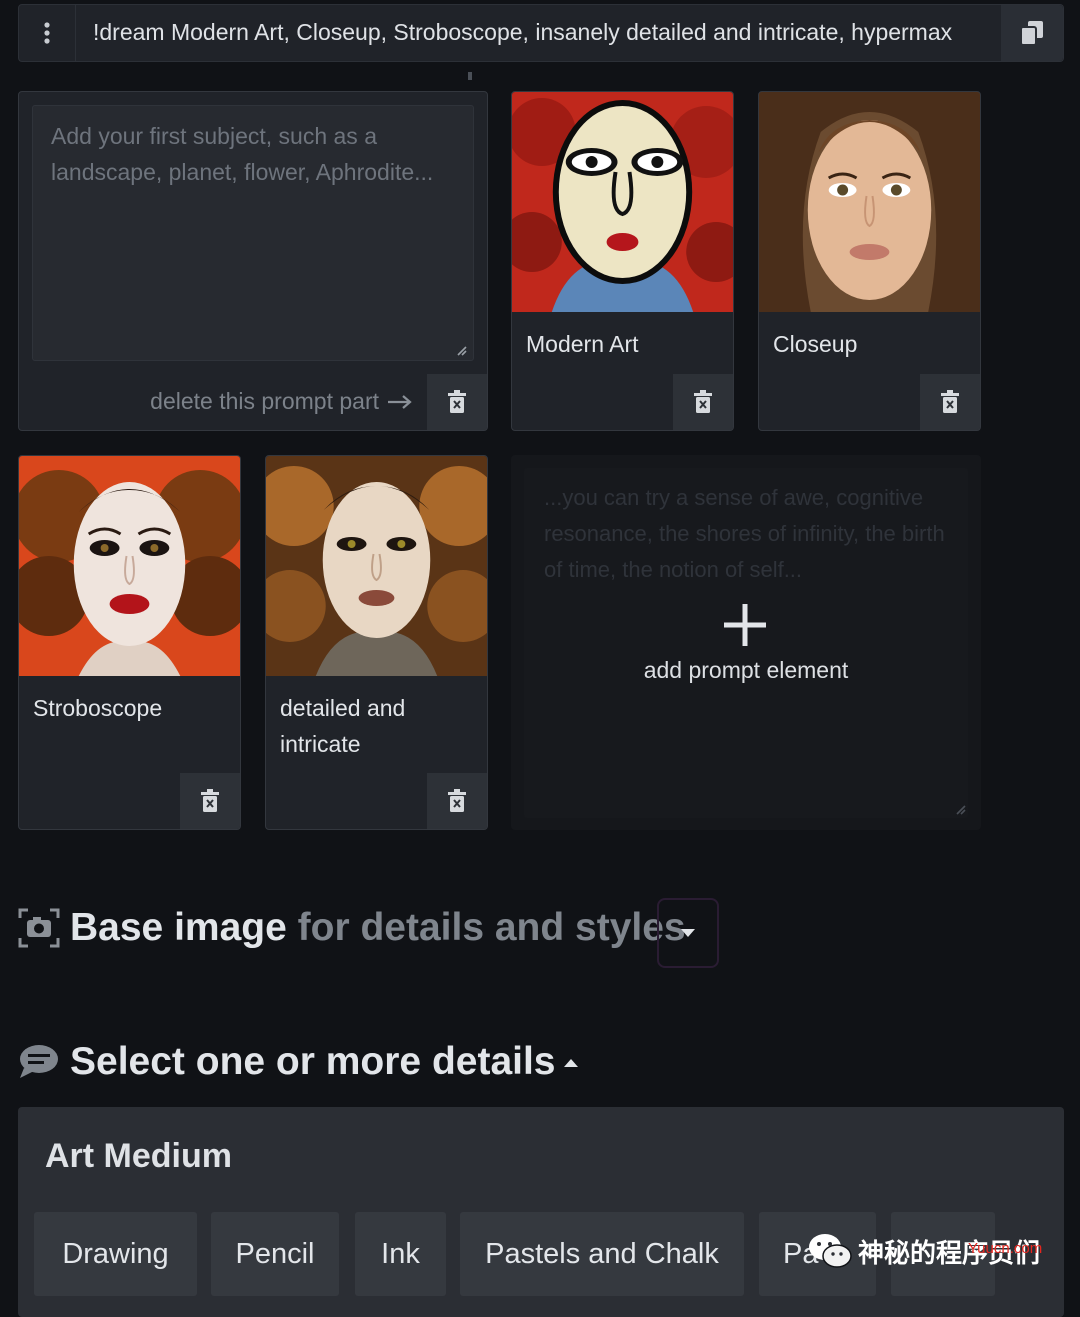  What do you see at coordinates (39, 1061) in the screenshot?
I see `chat-bubbles-icon` at bounding box center [39, 1061].